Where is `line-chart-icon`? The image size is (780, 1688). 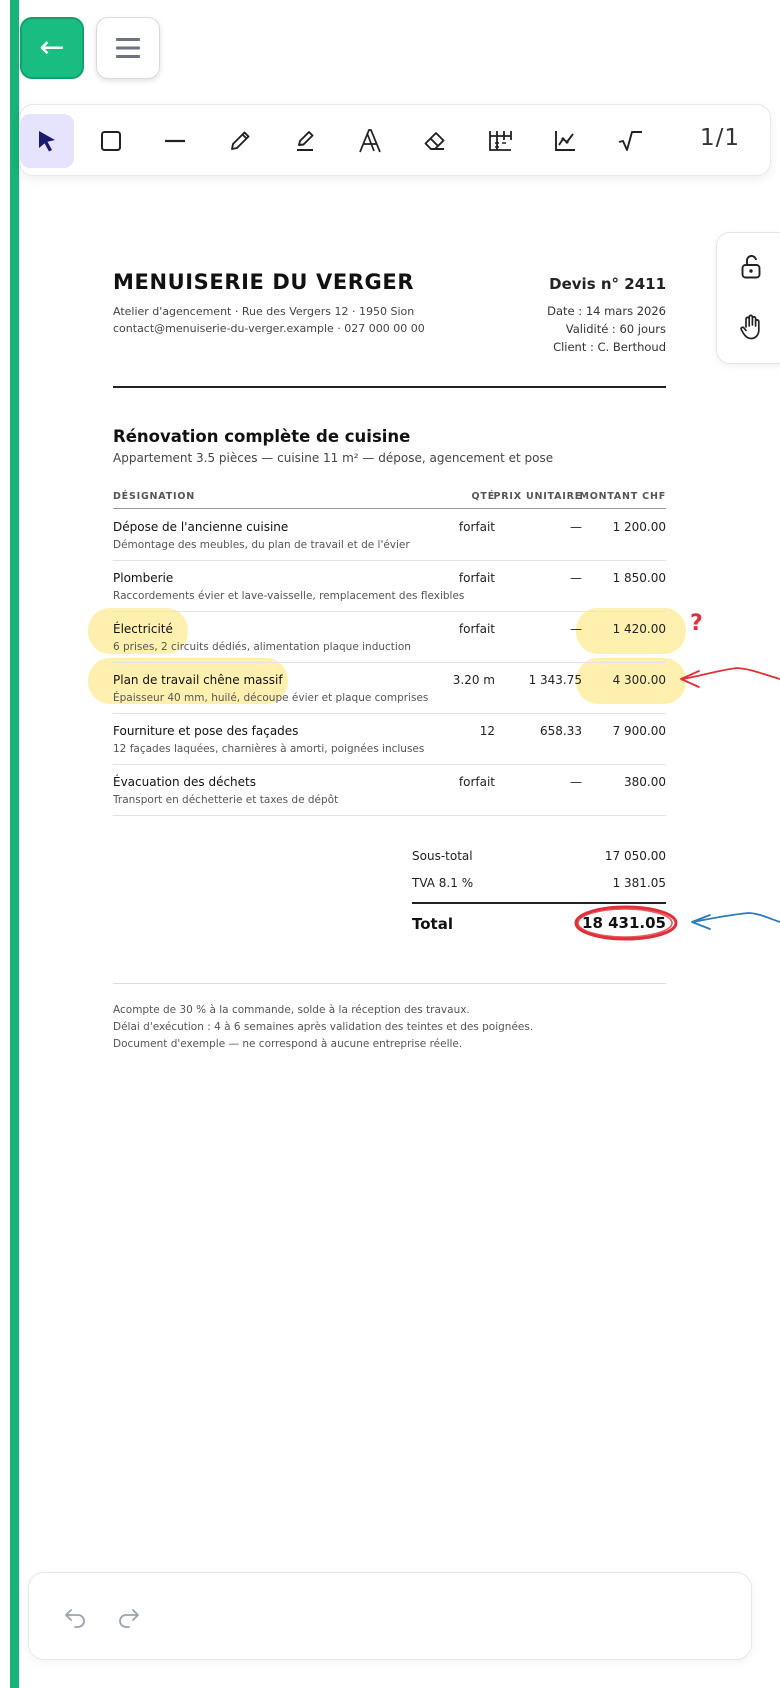 line-chart-icon is located at coordinates (565, 141).